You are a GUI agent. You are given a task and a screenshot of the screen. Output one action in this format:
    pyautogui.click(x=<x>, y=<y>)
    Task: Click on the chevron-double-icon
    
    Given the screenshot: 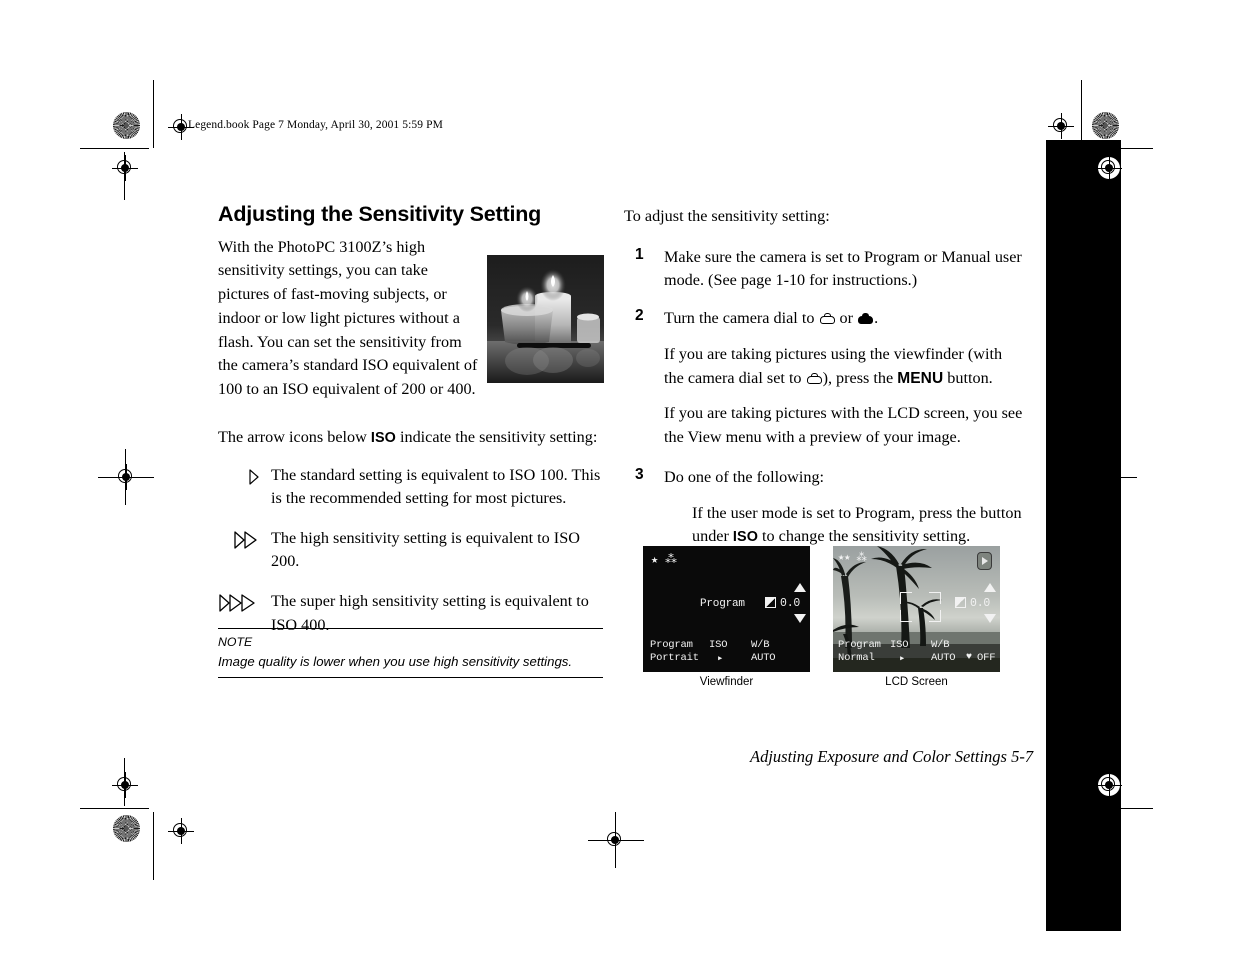 What is the action you would take?
    pyautogui.click(x=248, y=540)
    